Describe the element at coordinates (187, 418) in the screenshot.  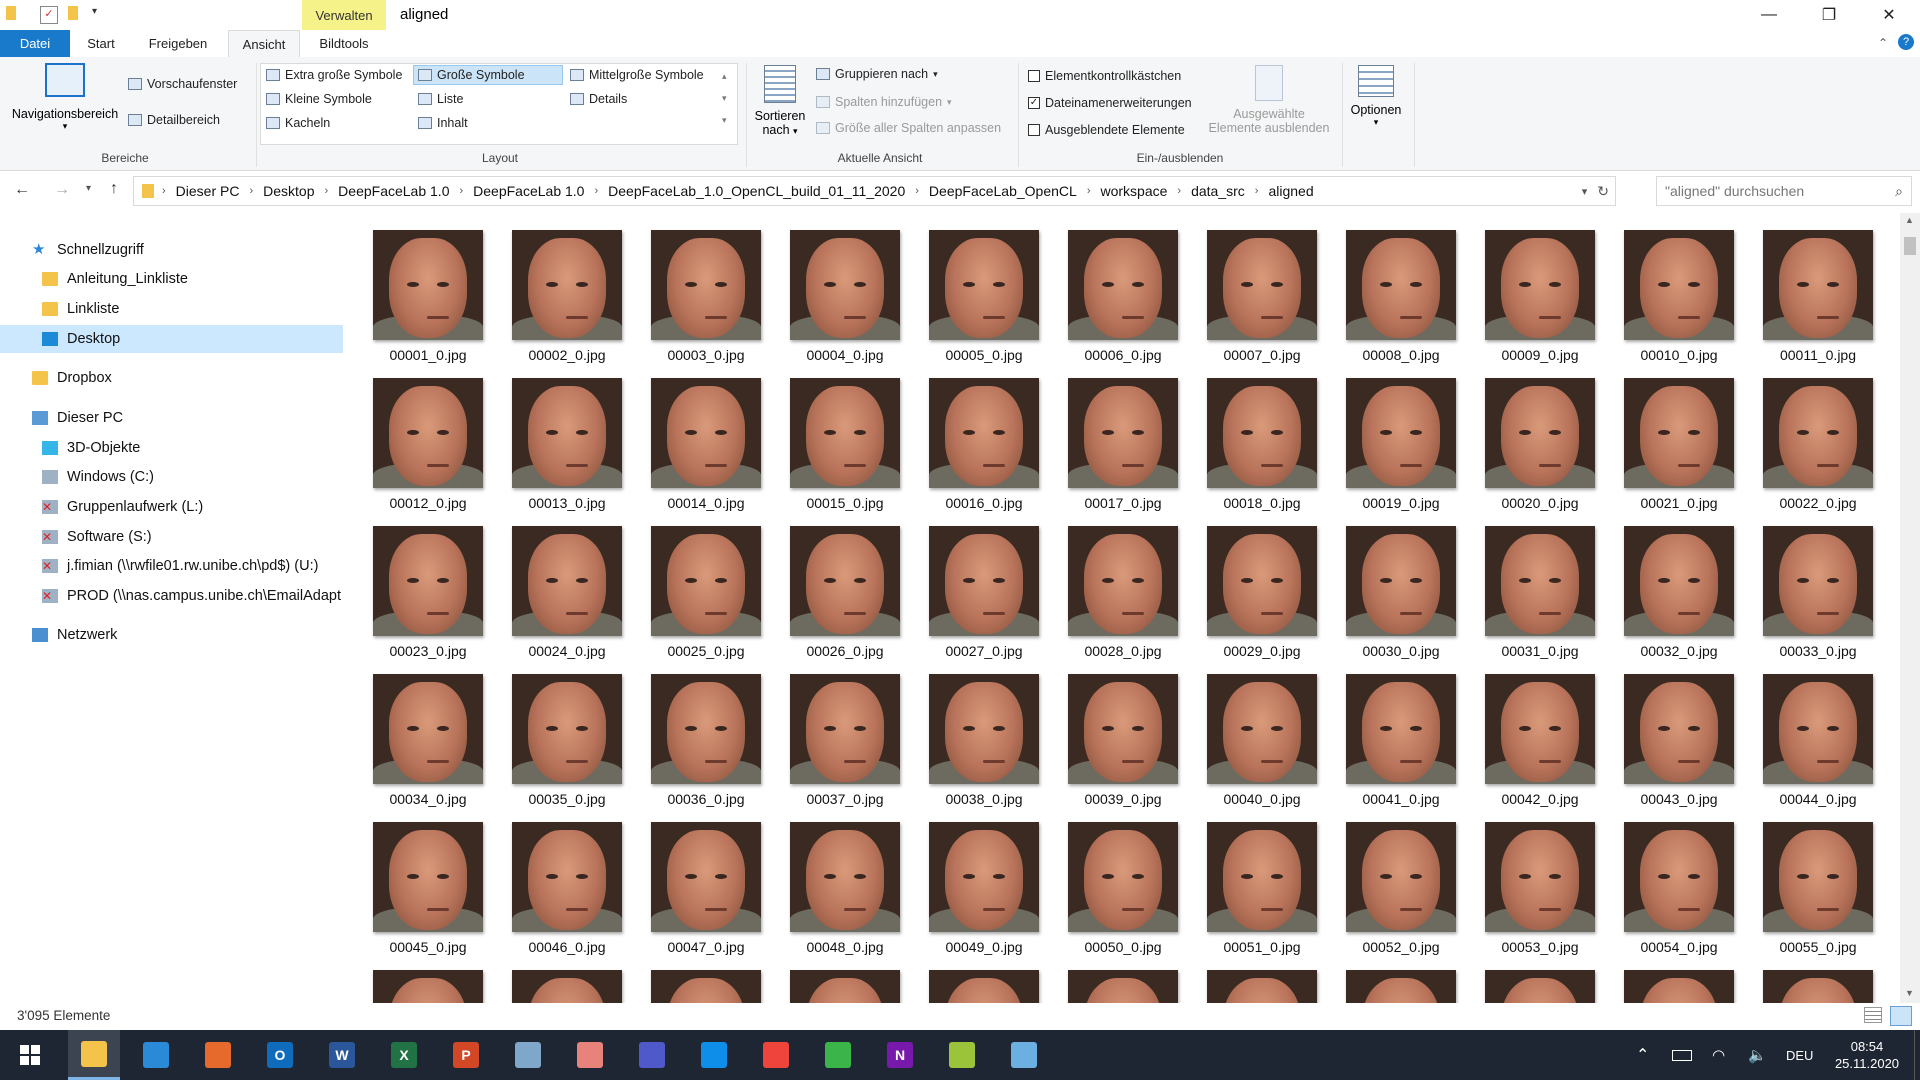
I see `nav-dieser-pc: Dieser PC` at that location.